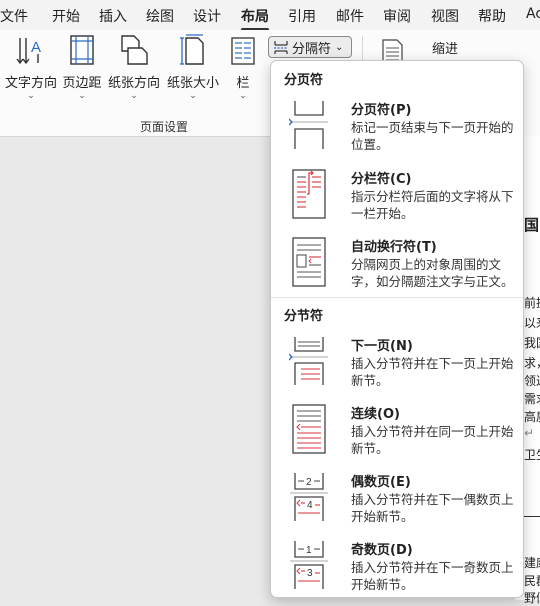 This screenshot has height=606, width=540. What do you see at coordinates (350, 16) in the screenshot?
I see `tab-mailings: 邮件` at bounding box center [350, 16].